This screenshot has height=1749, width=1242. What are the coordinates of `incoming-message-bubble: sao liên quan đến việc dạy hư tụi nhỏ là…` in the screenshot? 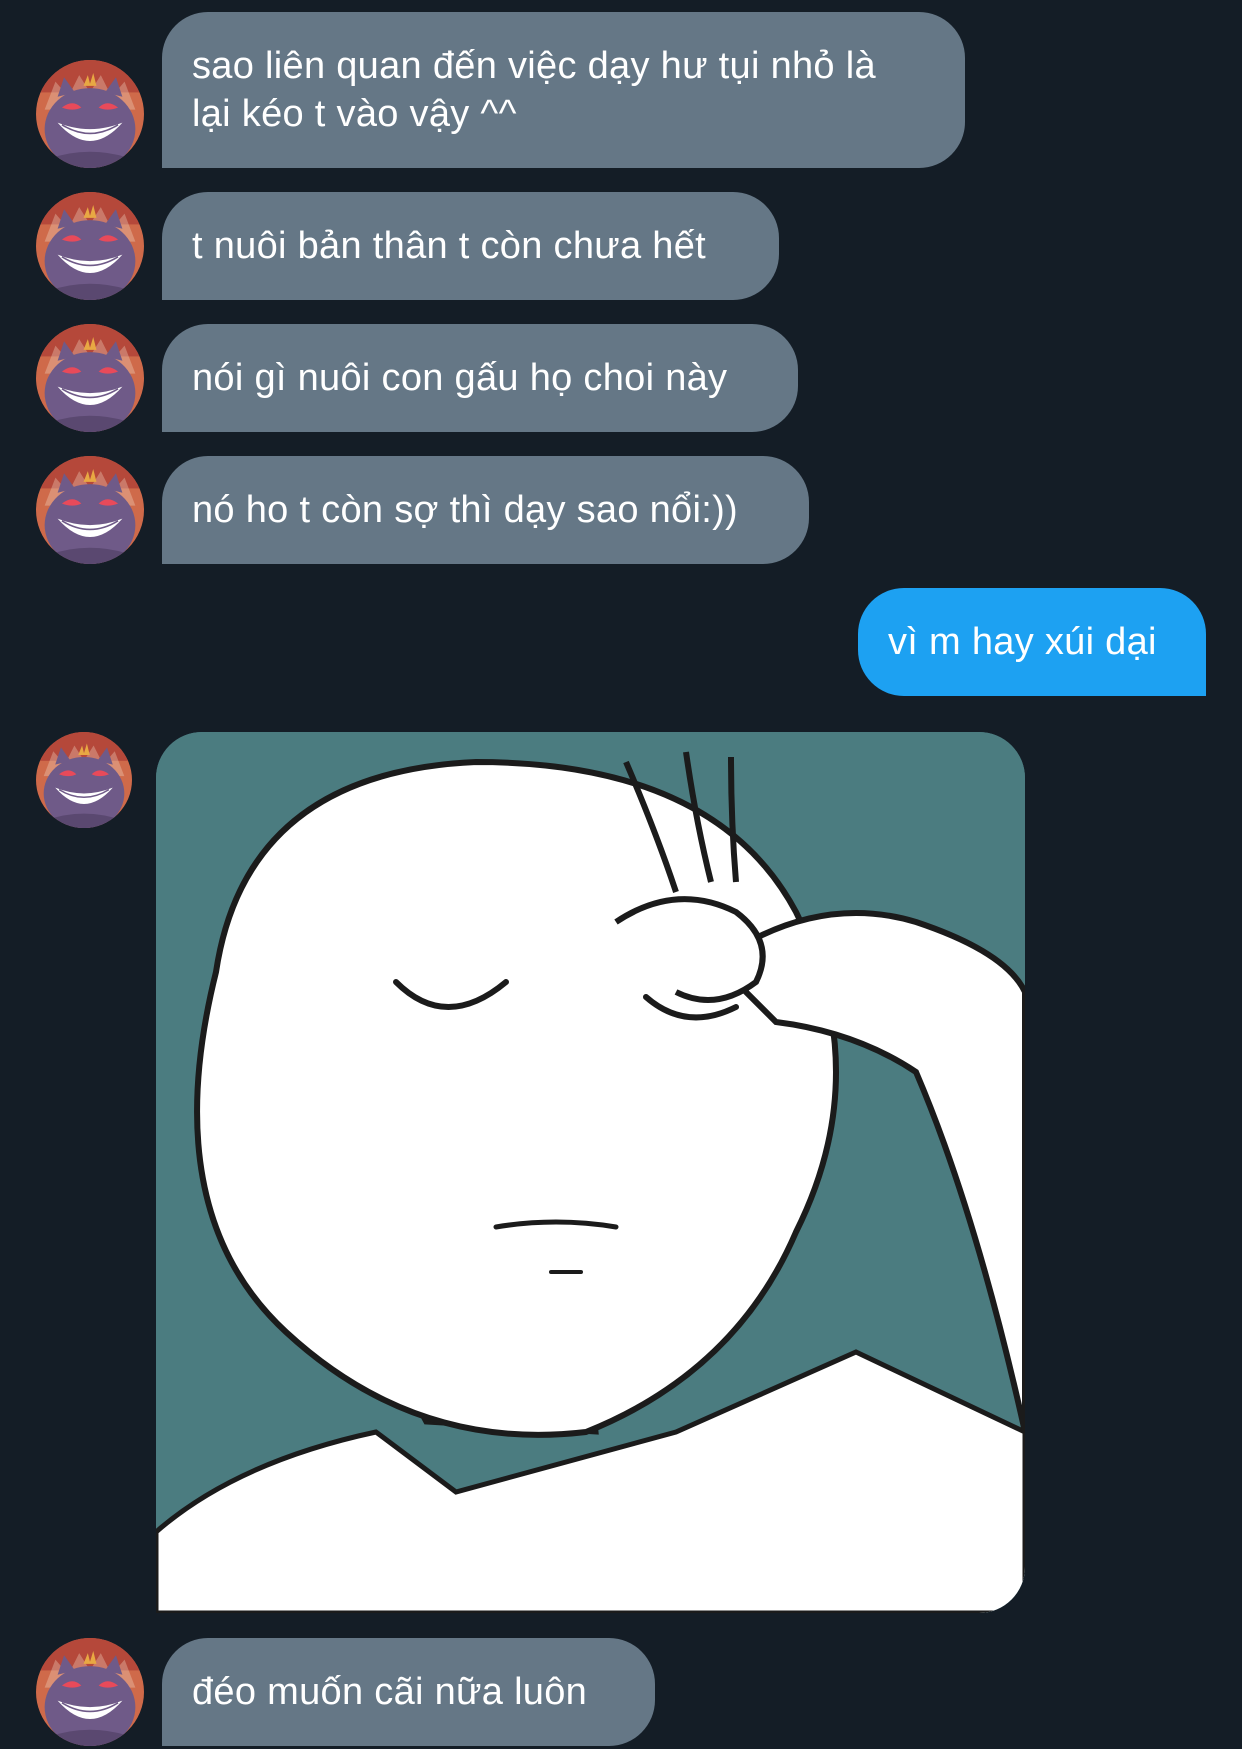 It's located at (563, 90).